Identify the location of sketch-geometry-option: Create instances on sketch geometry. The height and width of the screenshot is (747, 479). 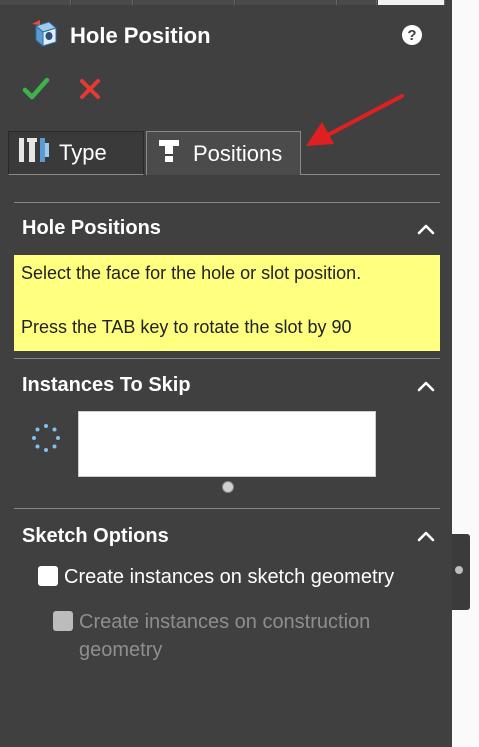
(216, 577).